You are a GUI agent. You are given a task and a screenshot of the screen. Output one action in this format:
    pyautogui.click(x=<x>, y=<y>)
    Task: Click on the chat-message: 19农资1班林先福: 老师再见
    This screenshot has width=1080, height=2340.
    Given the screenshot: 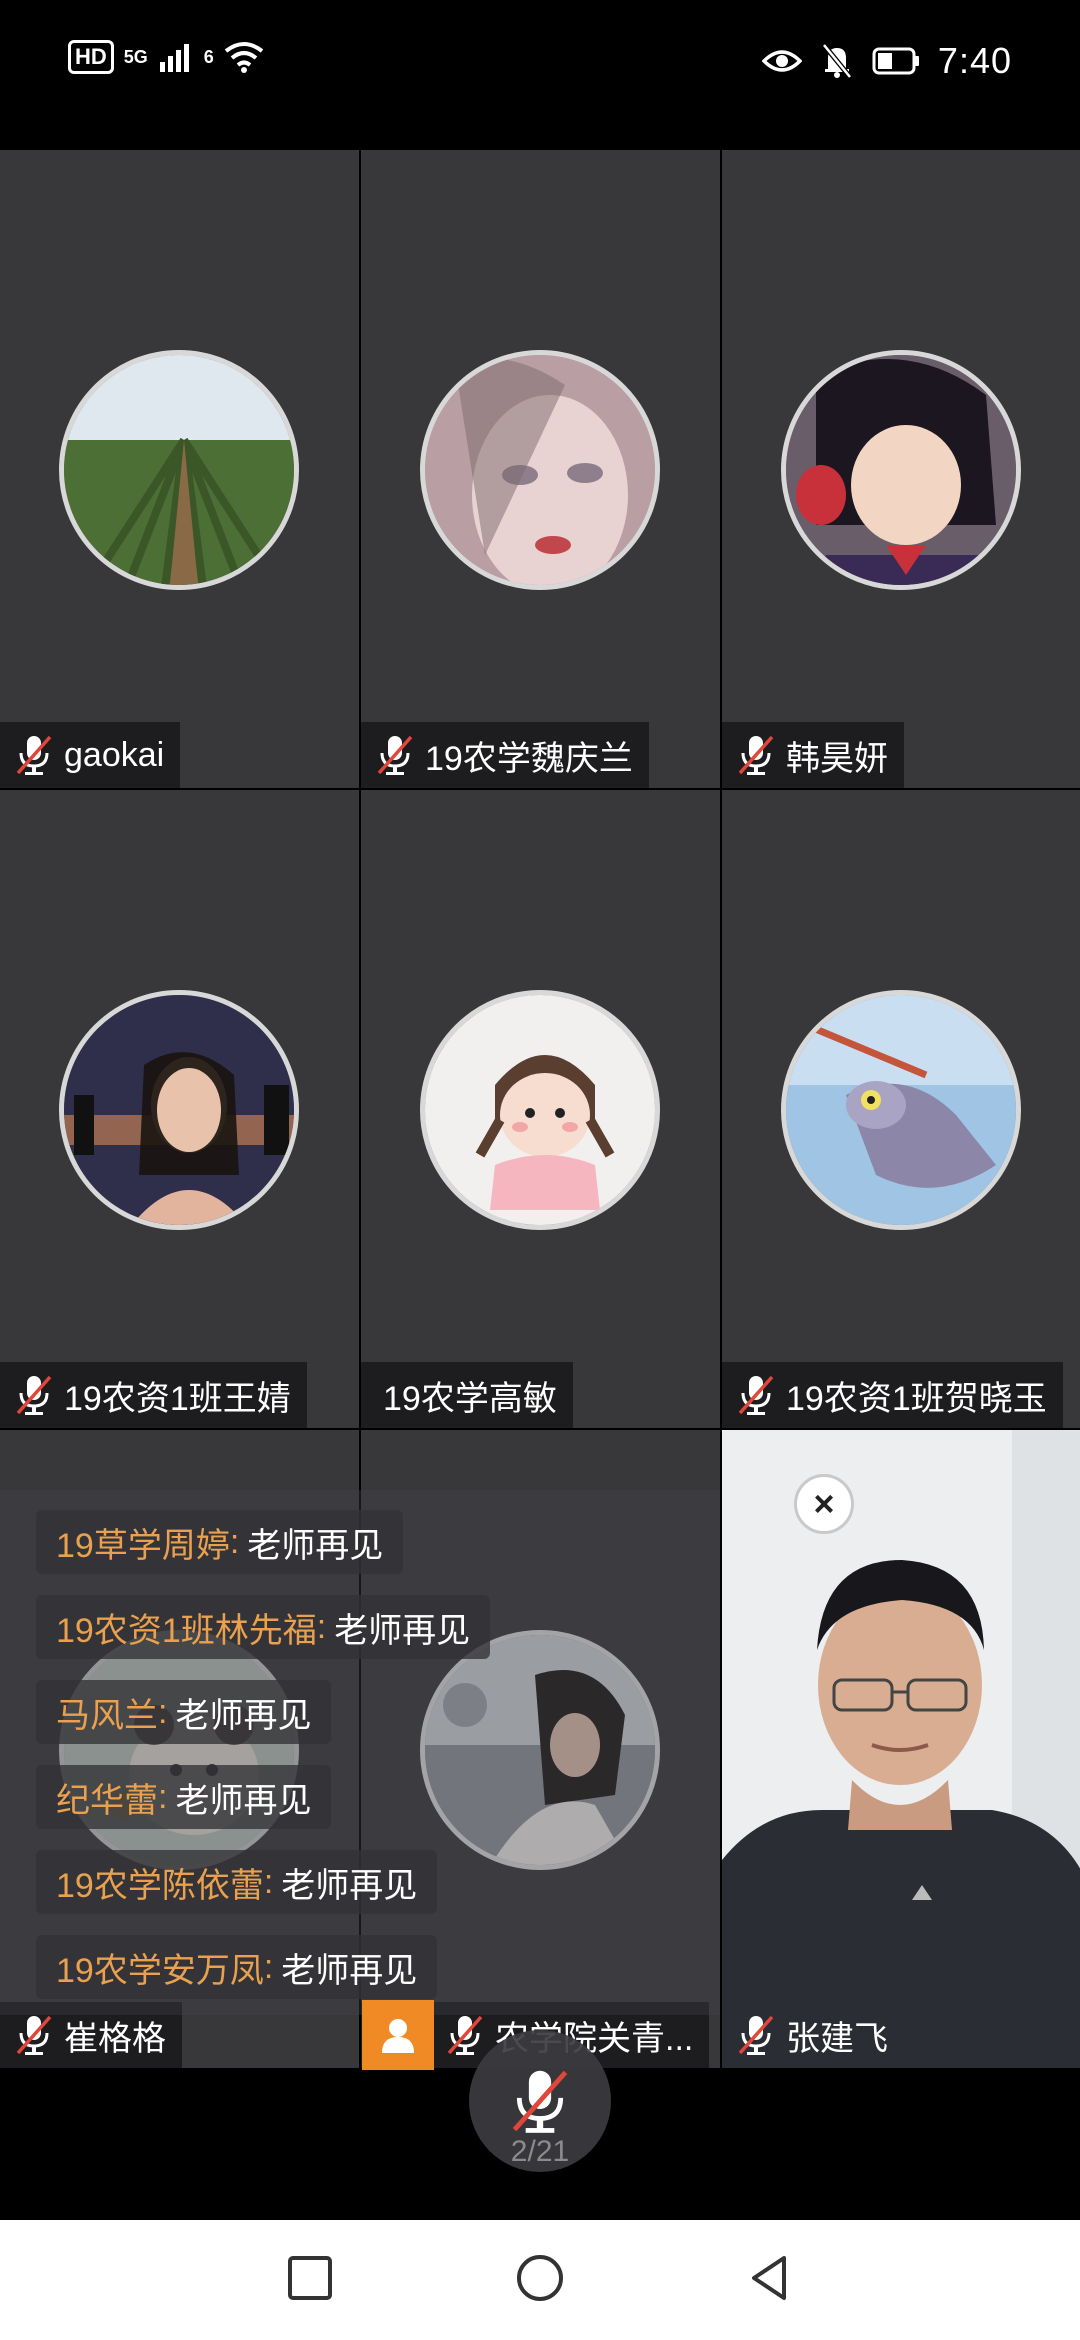 What is the action you would take?
    pyautogui.click(x=263, y=1627)
    